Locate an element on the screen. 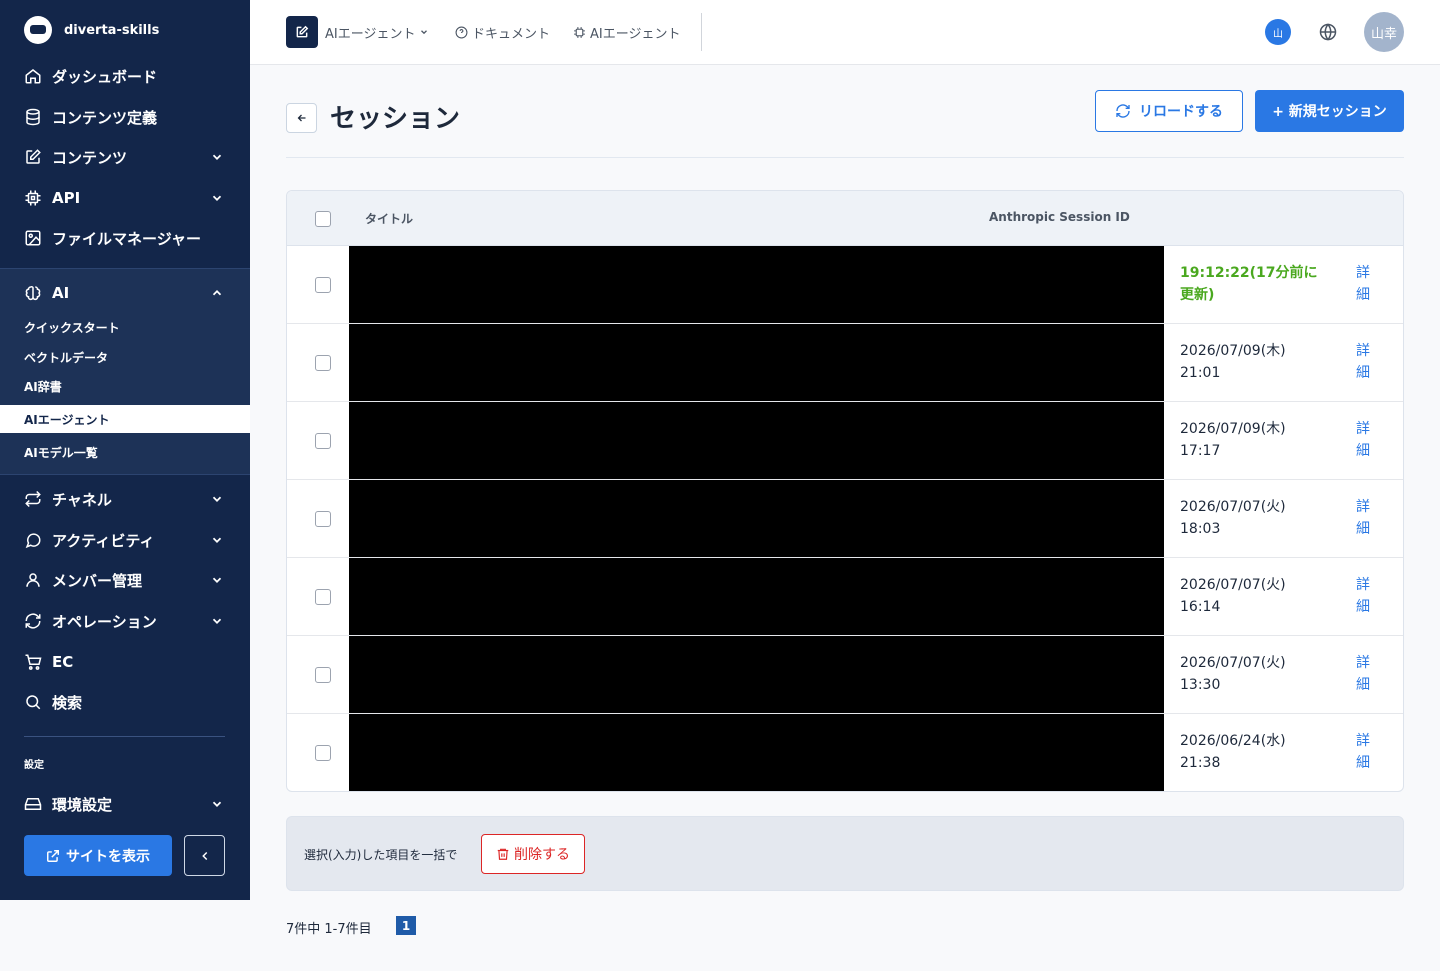 Image resolution: width=1440 pixels, height=971 pixels. row-updated-at: 2026/07/07(火) 16:14 is located at coordinates (1233, 596).